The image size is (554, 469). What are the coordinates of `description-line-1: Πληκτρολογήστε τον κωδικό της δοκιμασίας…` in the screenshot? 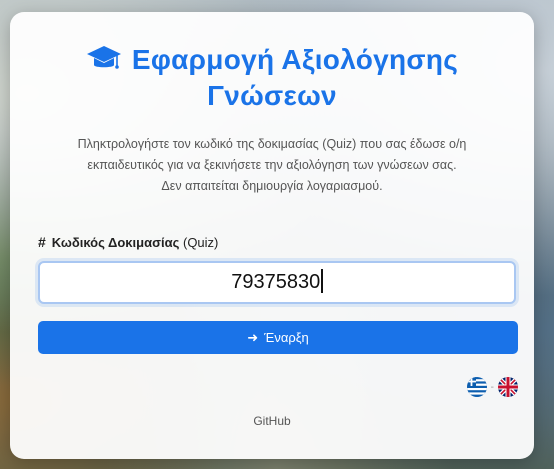 It's located at (272, 144).